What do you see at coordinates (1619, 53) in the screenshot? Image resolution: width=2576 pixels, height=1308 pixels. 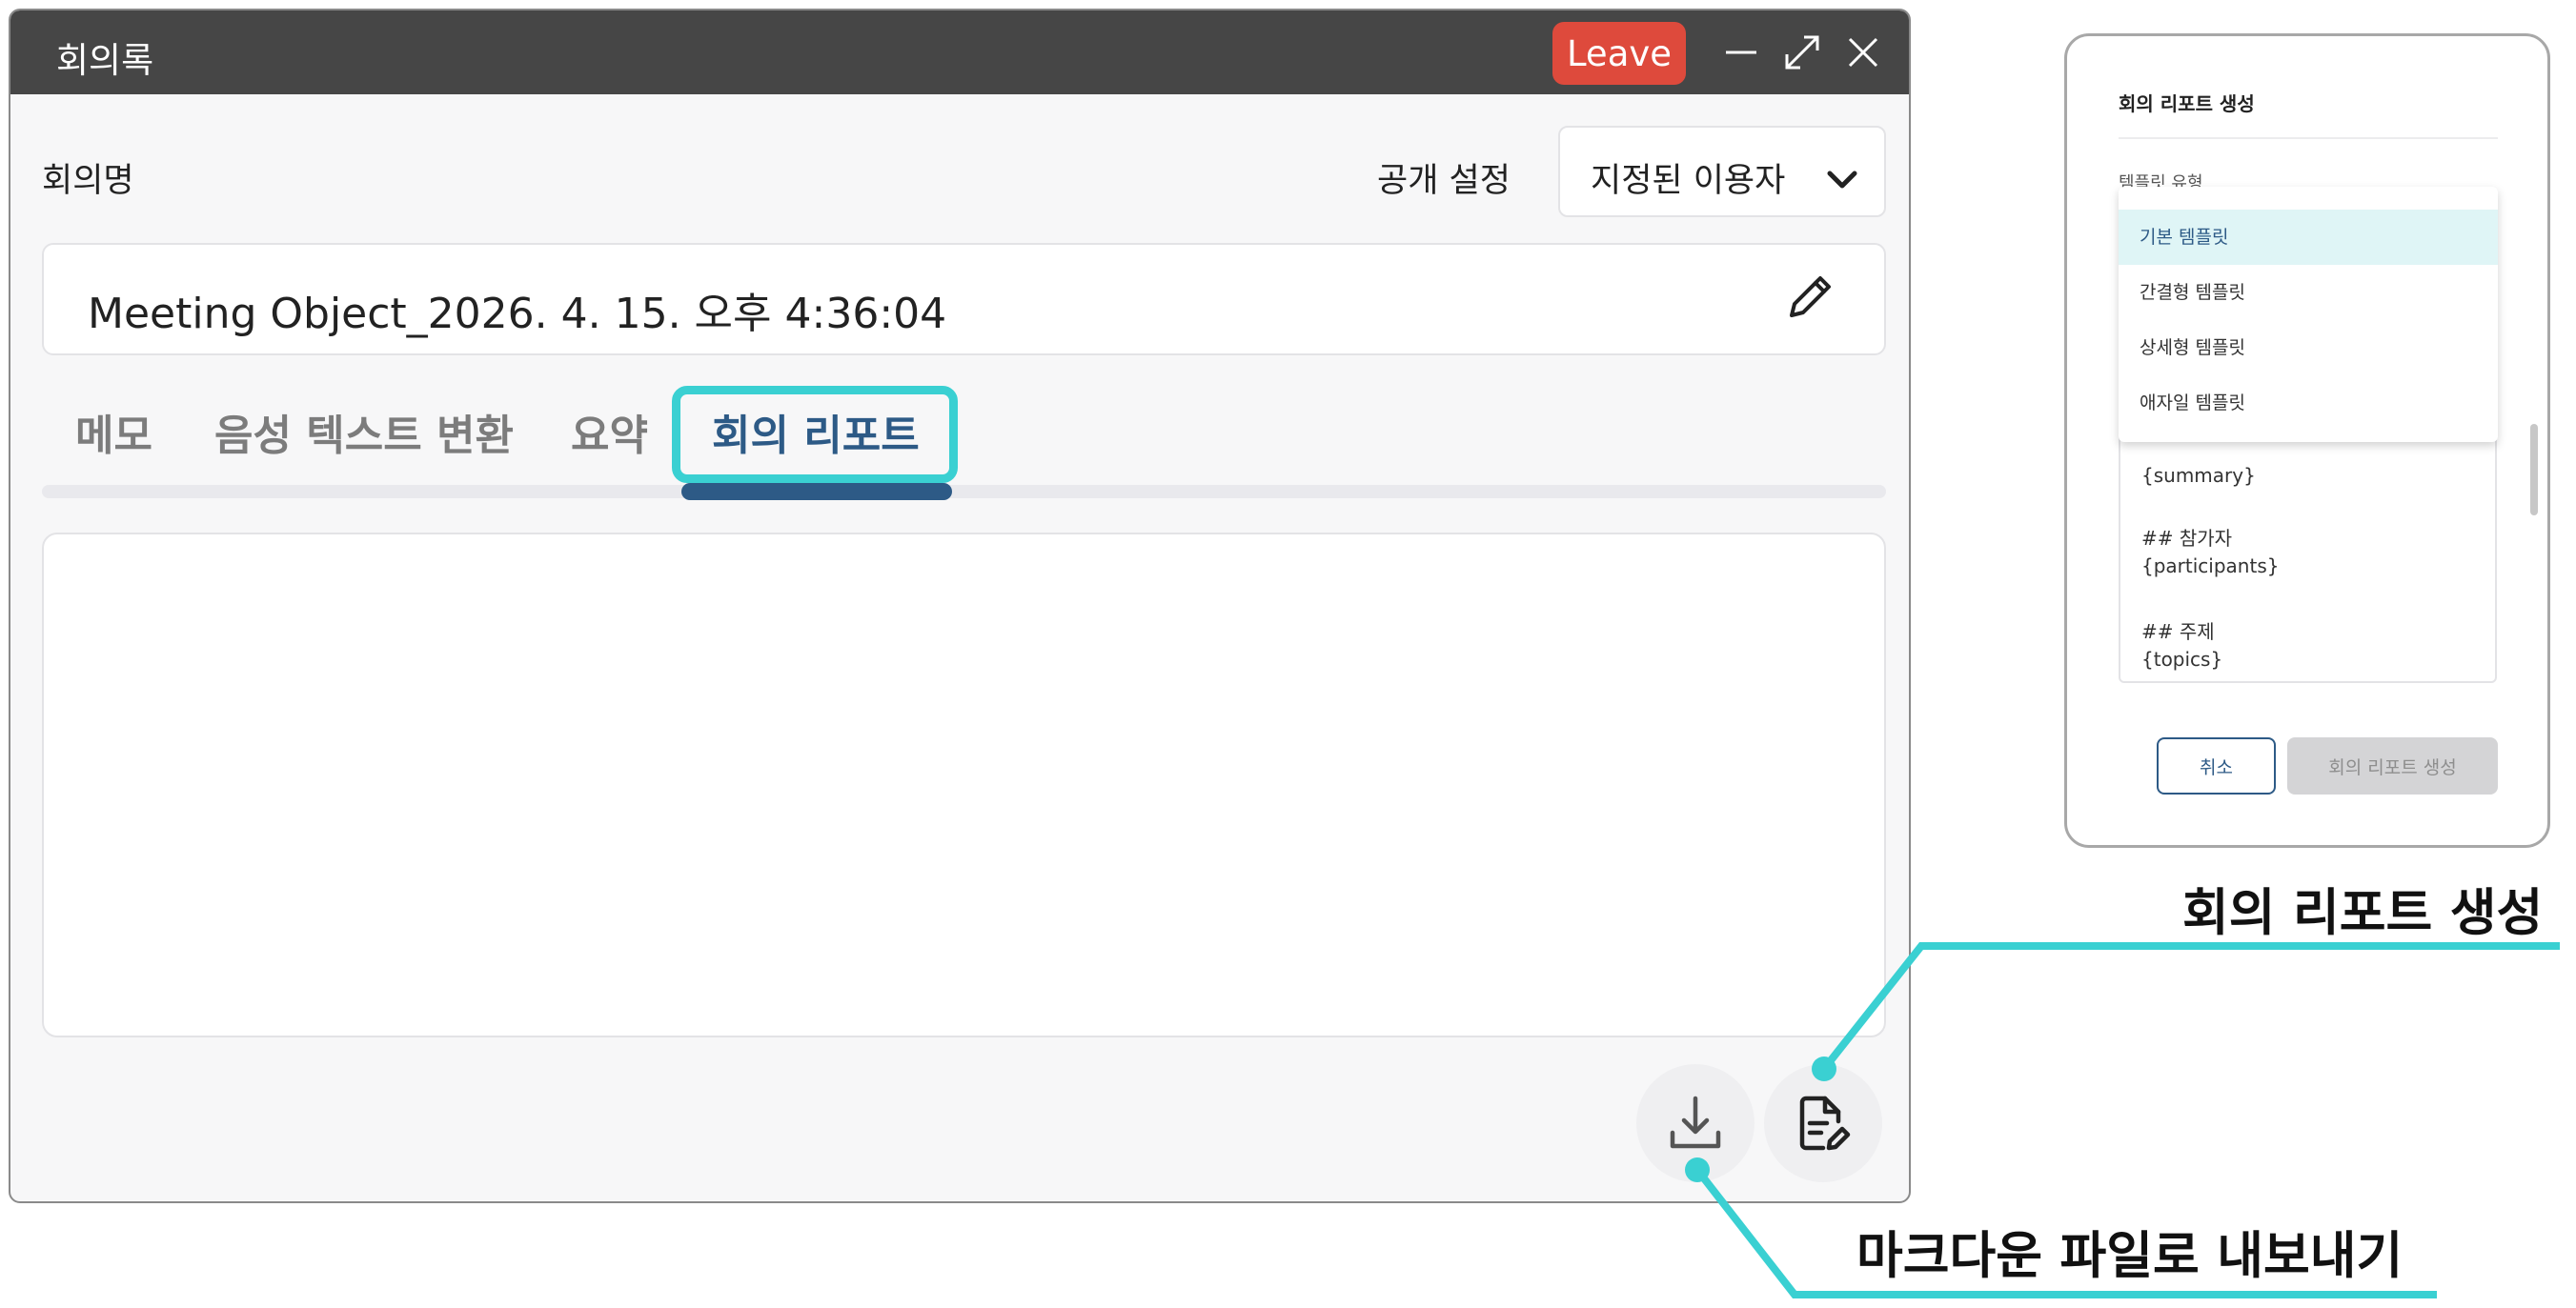 I see `leave-button: Leave` at bounding box center [1619, 53].